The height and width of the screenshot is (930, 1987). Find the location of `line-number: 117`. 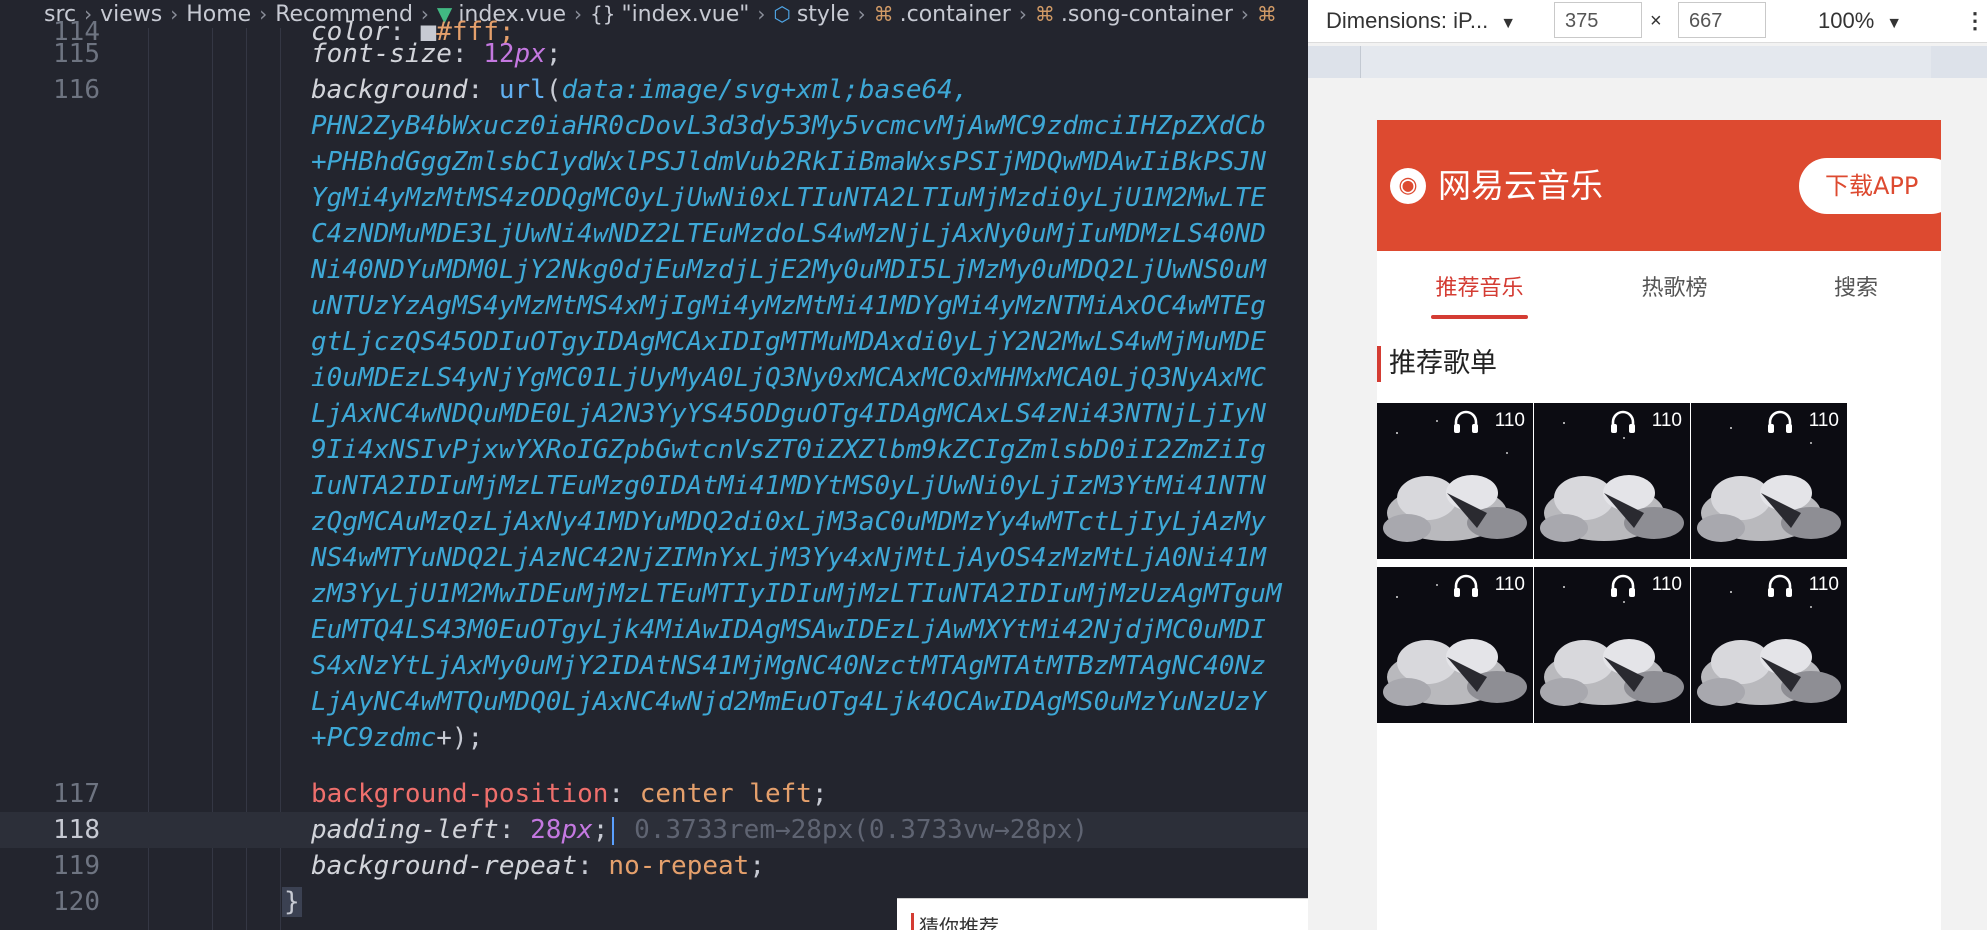

line-number: 117 is located at coordinates (76, 794).